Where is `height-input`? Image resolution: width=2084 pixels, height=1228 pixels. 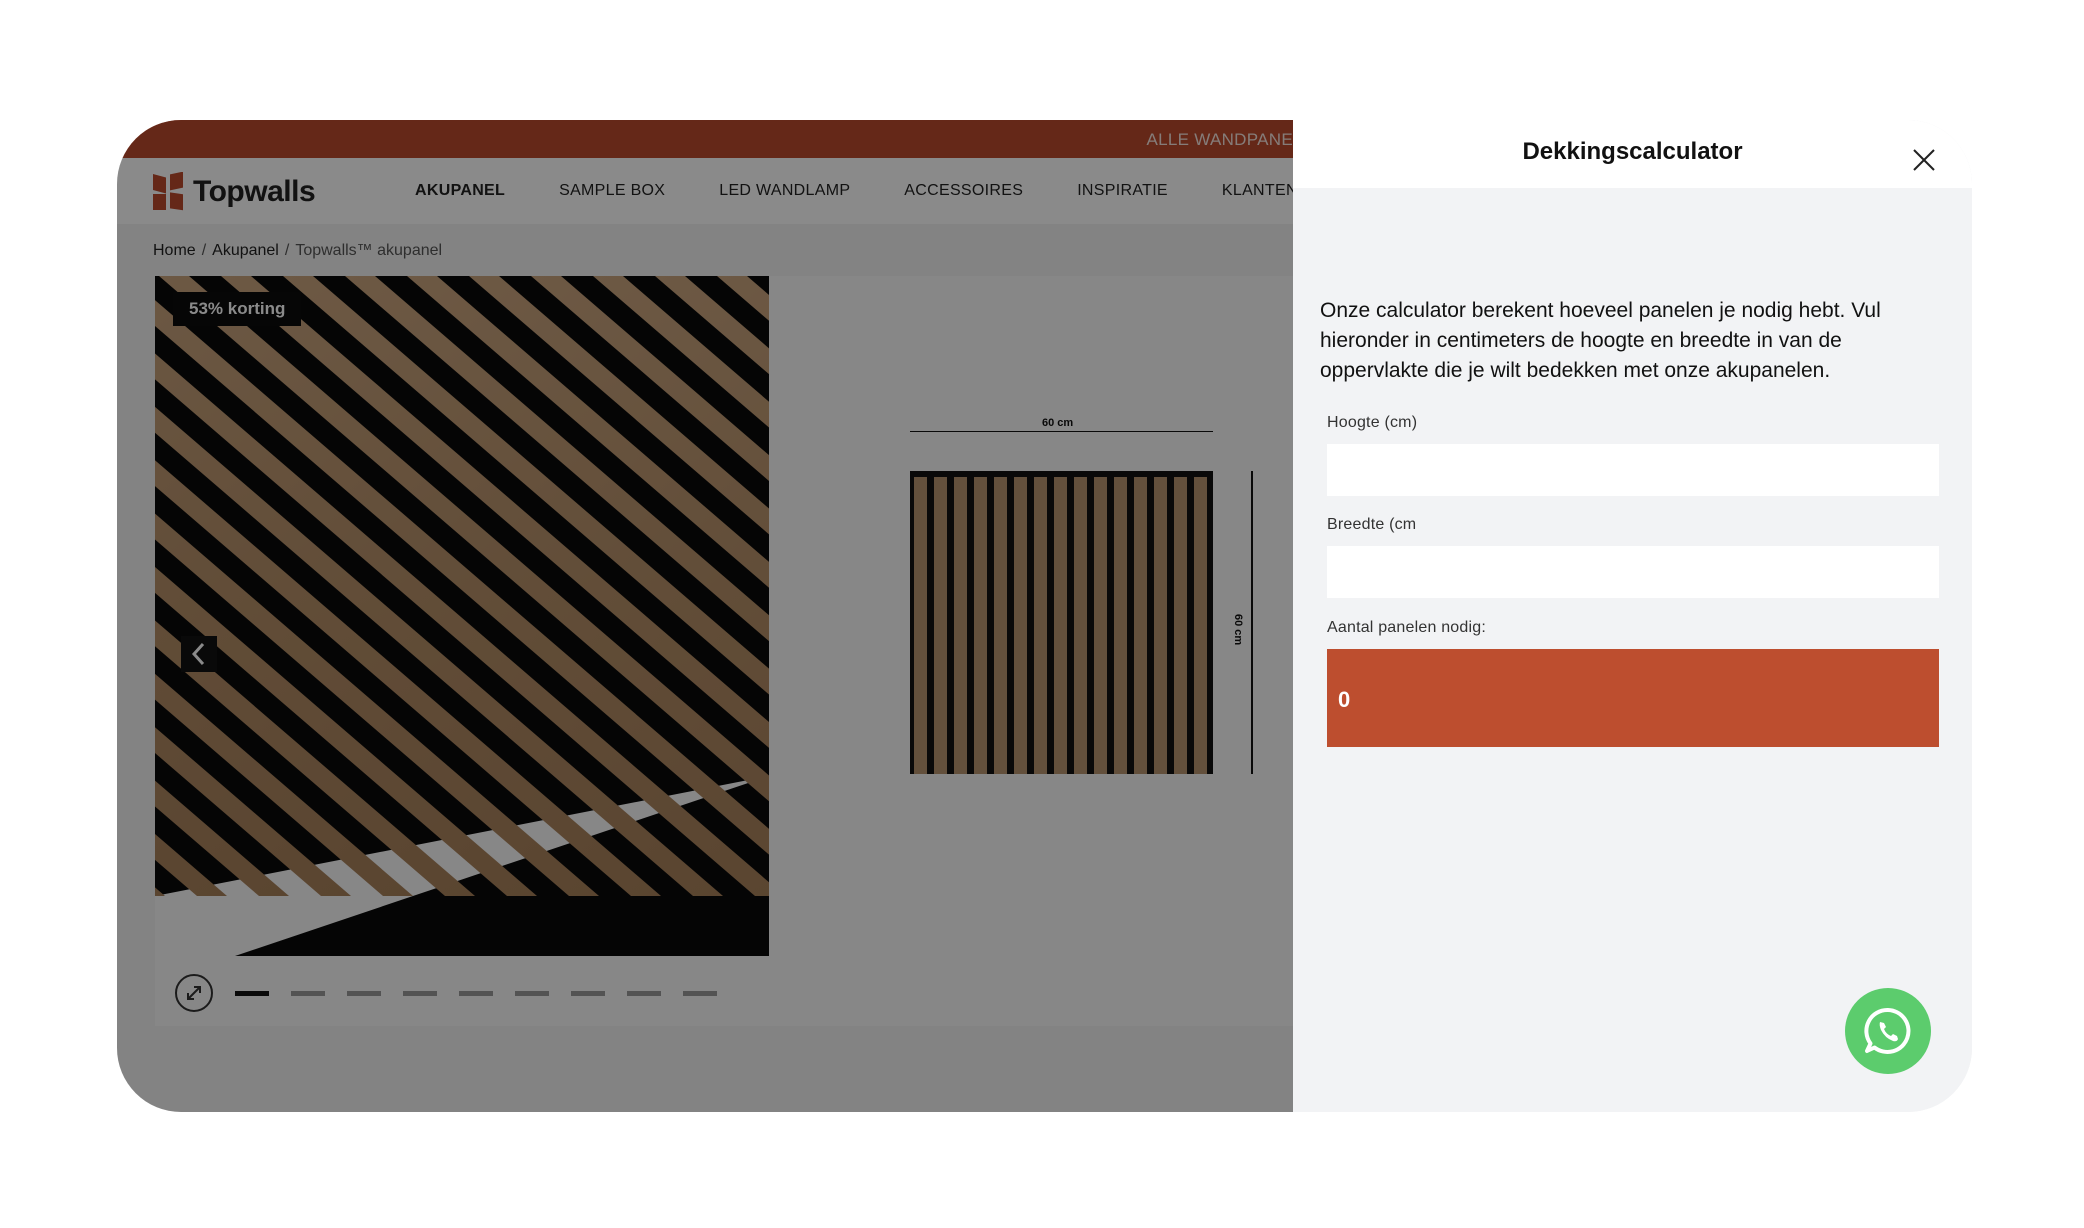
height-input is located at coordinates (1633, 470).